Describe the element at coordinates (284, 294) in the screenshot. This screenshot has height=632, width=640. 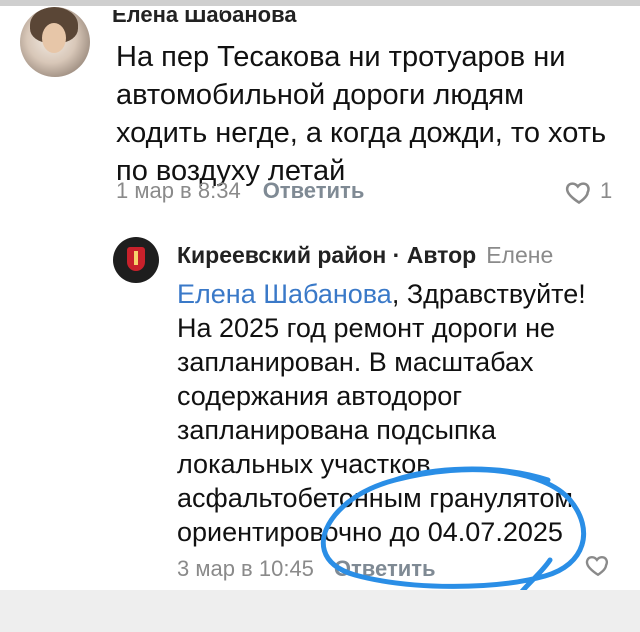
I see `mention-link: Елена Шабанова` at that location.